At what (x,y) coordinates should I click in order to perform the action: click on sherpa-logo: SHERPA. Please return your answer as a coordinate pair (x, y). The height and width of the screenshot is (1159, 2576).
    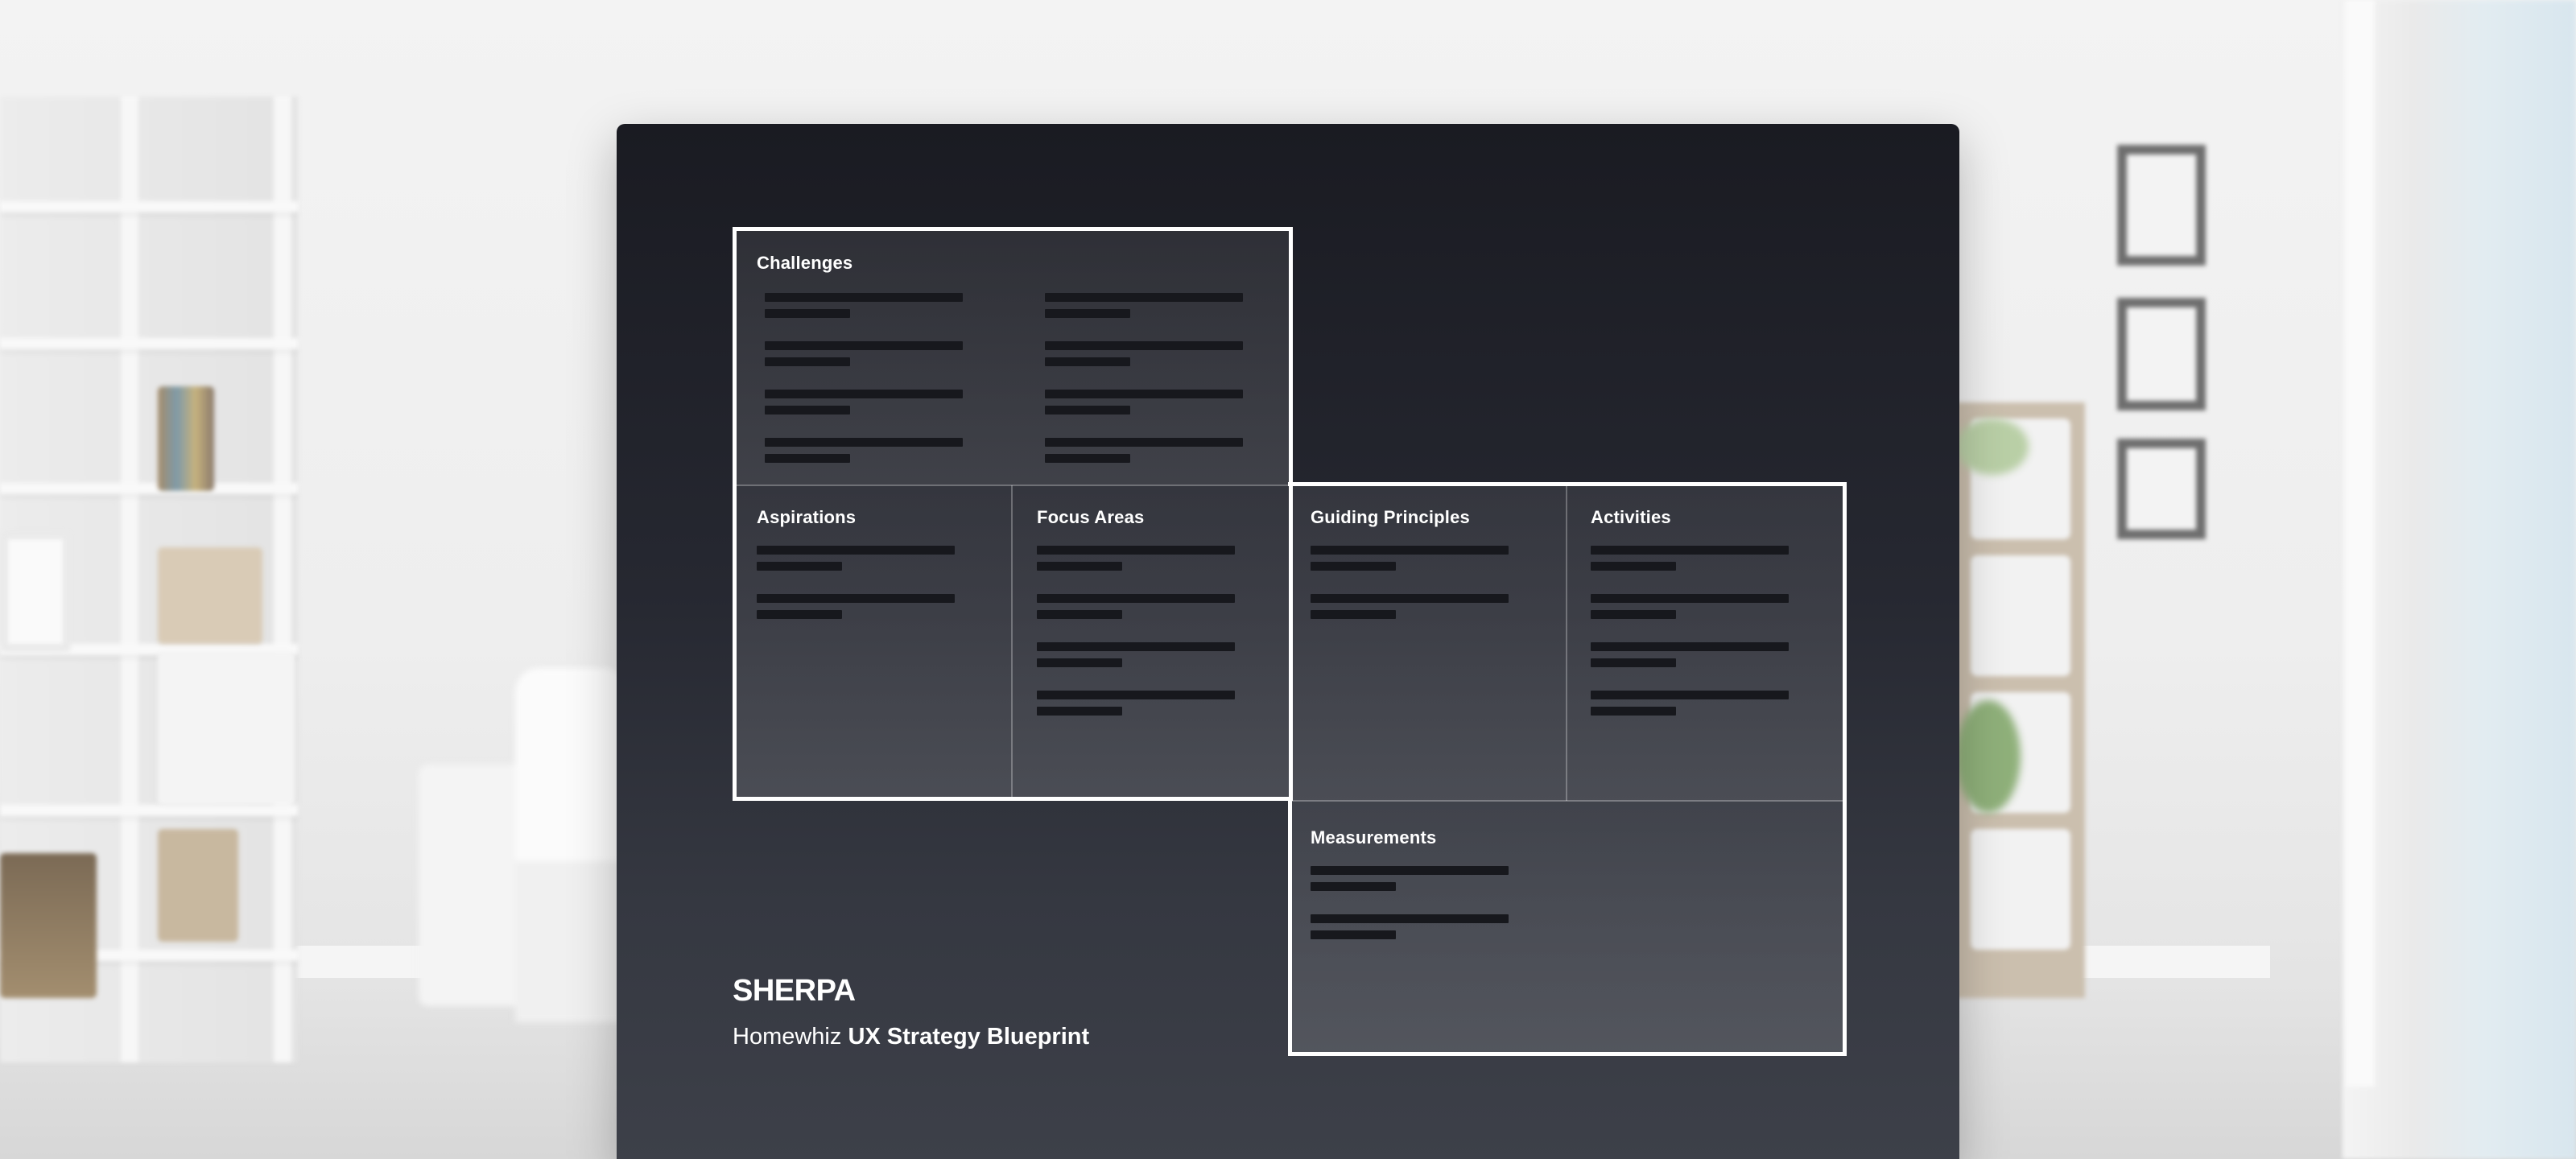
    Looking at the image, I should click on (794, 991).